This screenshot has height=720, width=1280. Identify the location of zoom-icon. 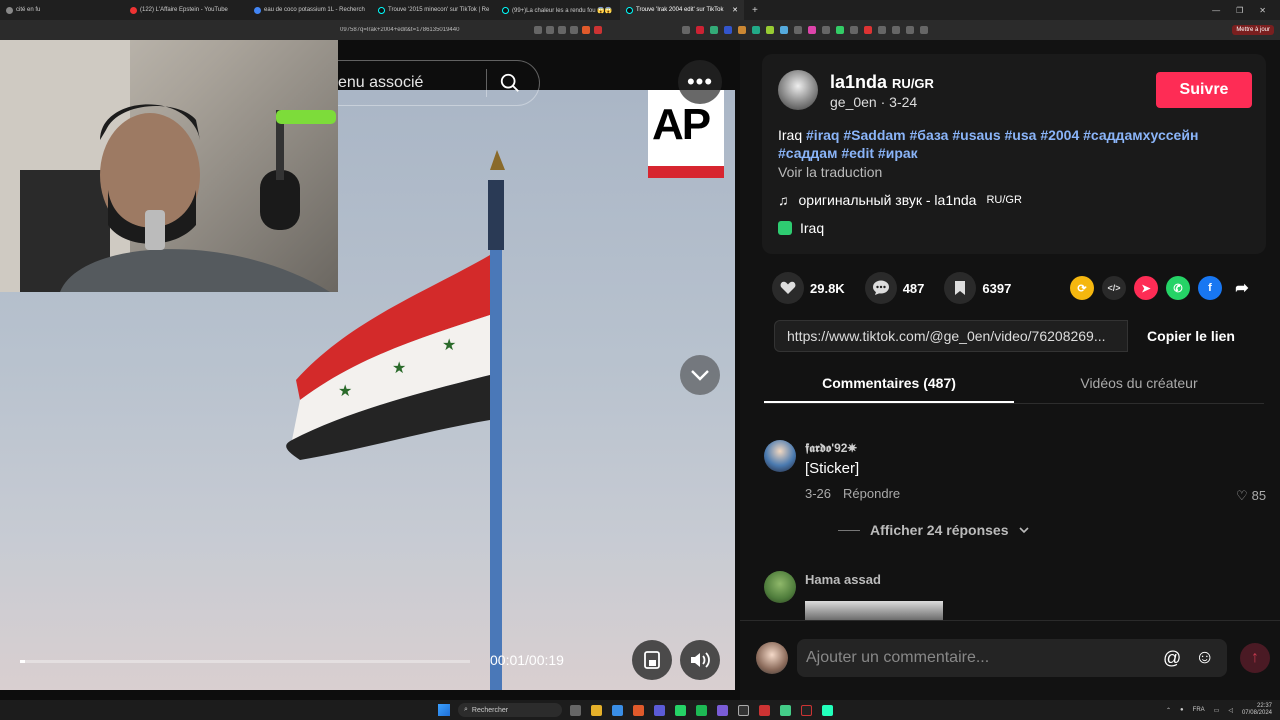
(562, 30).